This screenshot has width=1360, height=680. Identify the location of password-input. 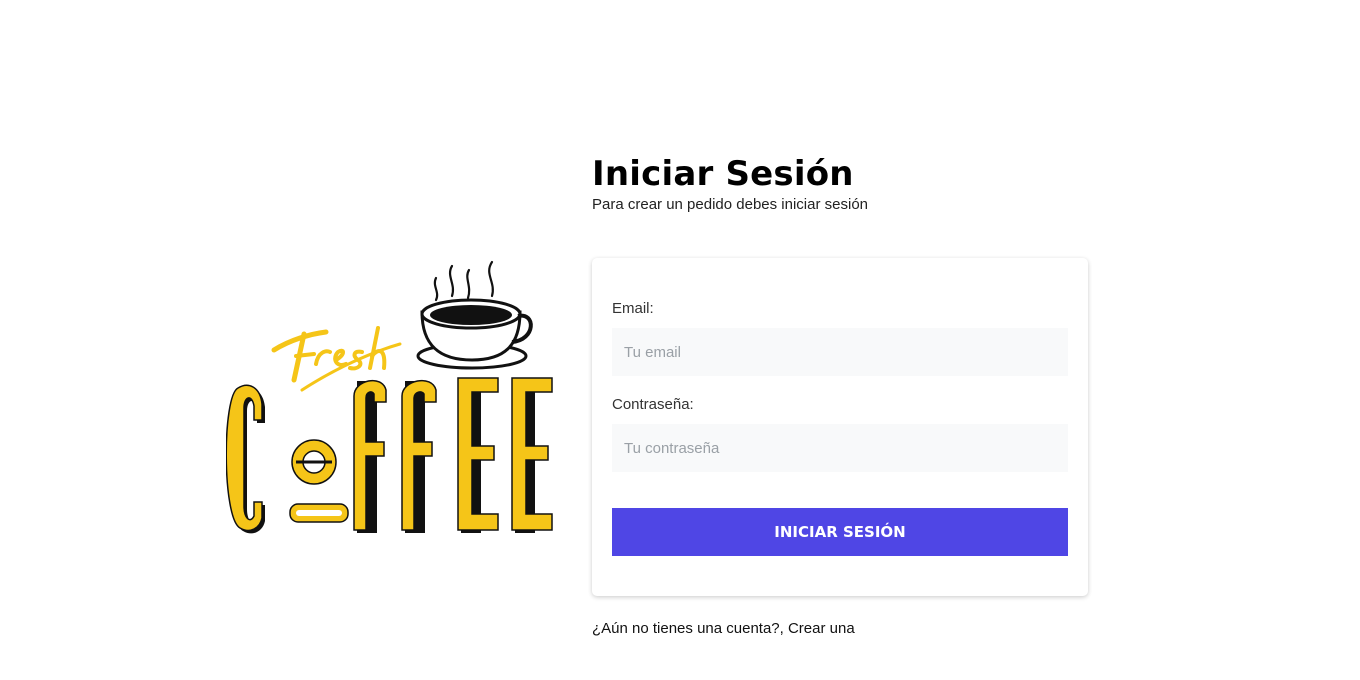
(840, 448).